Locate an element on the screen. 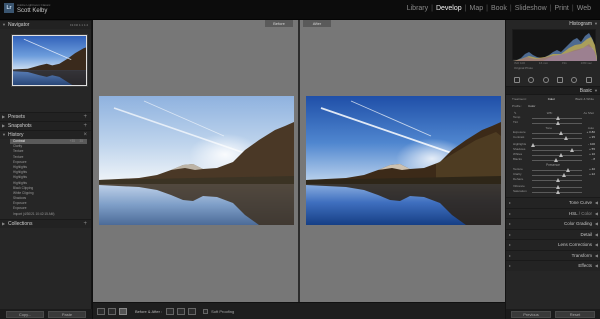 The height and width of the screenshot is (319, 600). reset-button: Reset is located at coordinates (575, 314).